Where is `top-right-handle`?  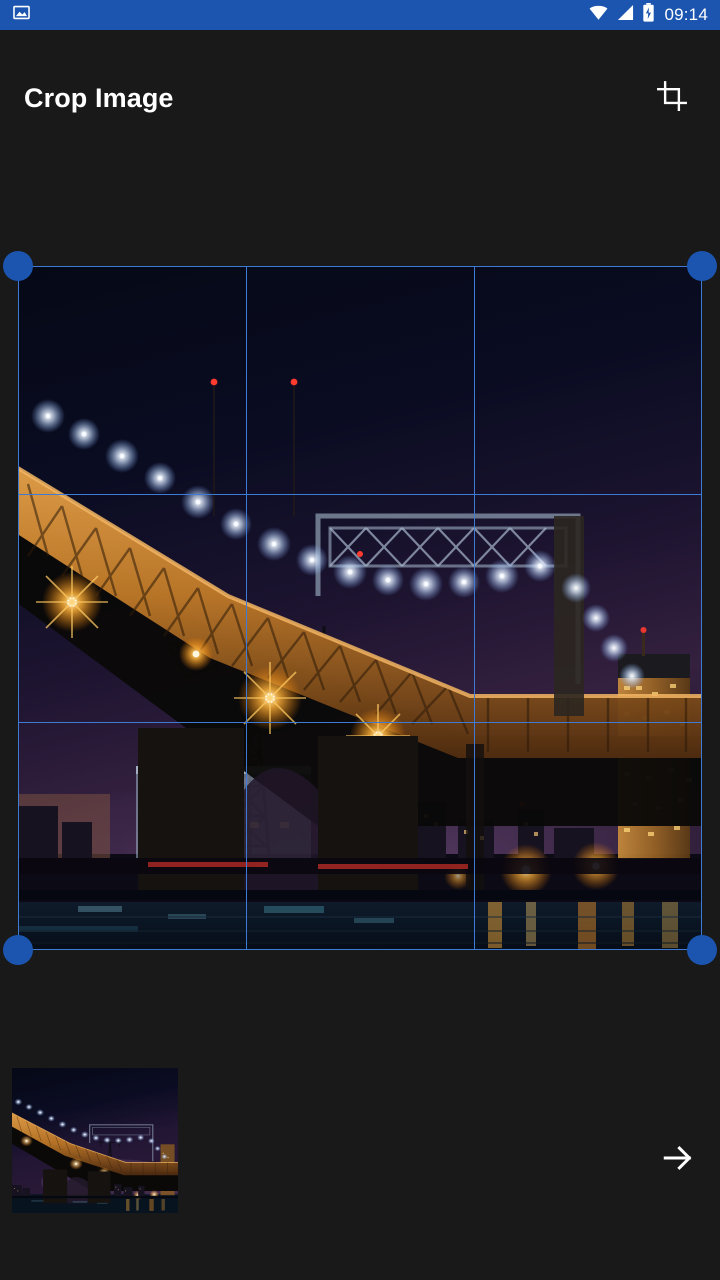 top-right-handle is located at coordinates (702, 266).